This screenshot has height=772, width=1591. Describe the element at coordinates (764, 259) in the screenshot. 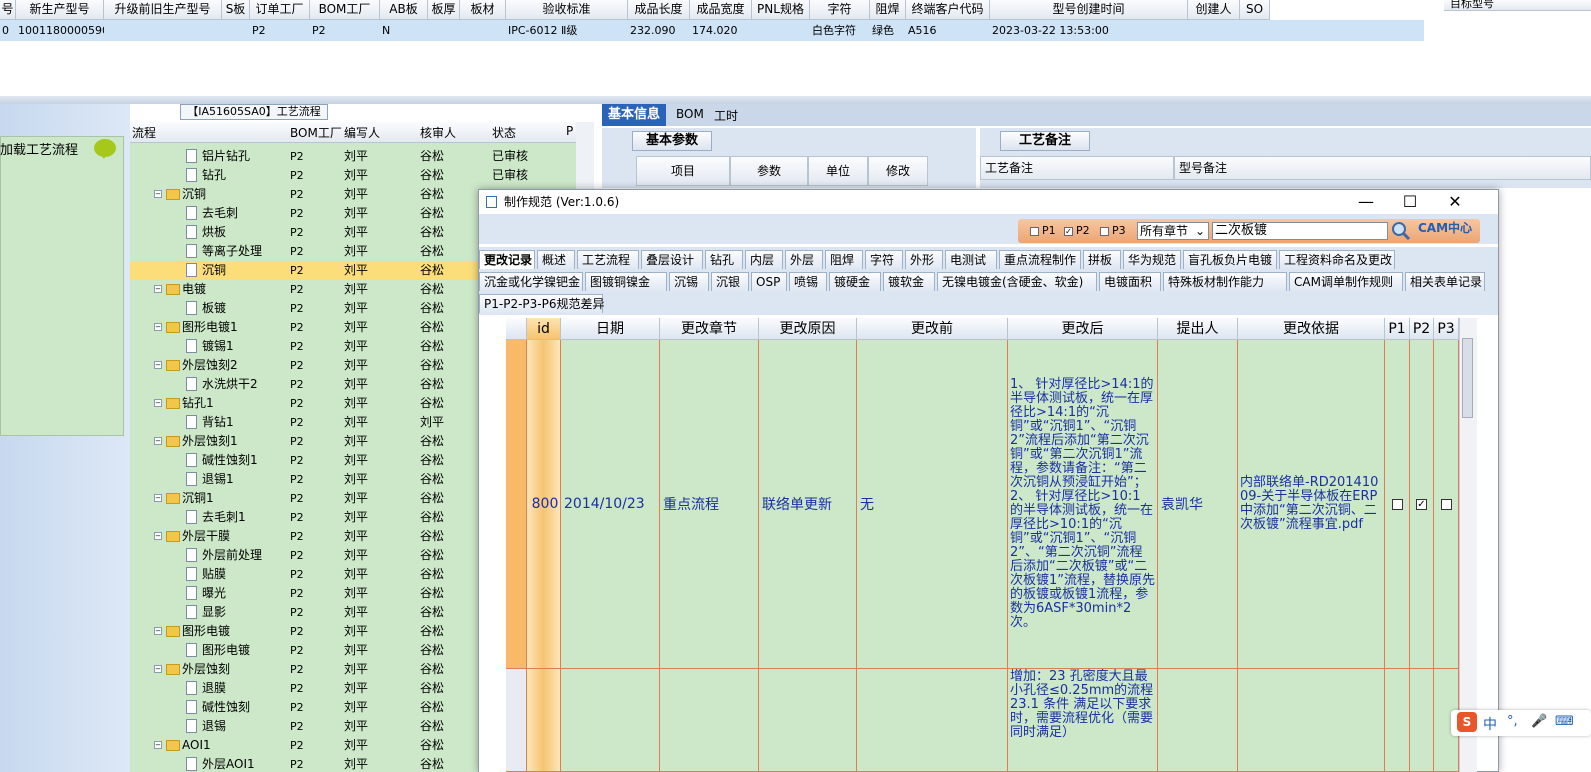

I see `spec-tab: 内层` at that location.